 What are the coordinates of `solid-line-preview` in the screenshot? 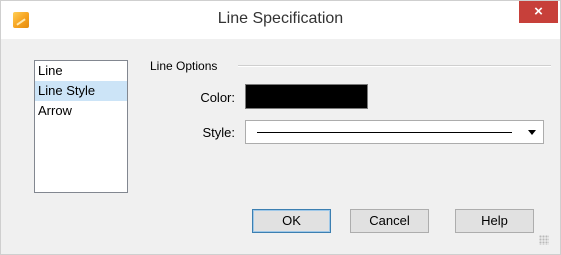 It's located at (384, 132).